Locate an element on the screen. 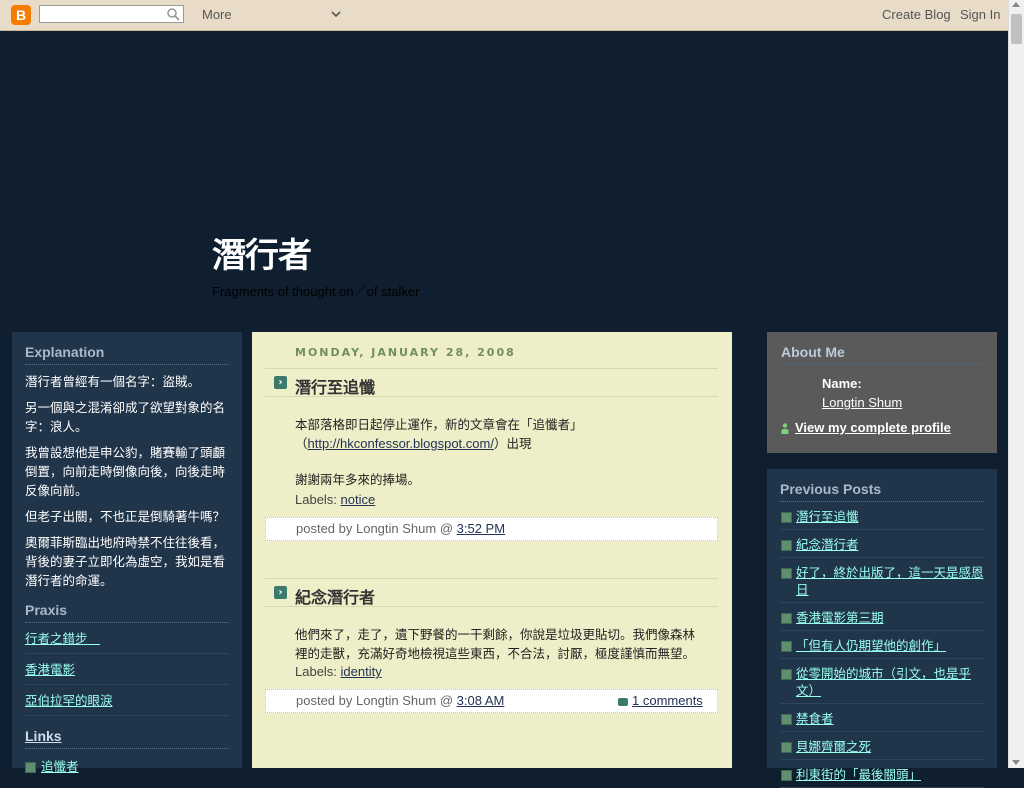  chevron-down-icon is located at coordinates (336, 14).